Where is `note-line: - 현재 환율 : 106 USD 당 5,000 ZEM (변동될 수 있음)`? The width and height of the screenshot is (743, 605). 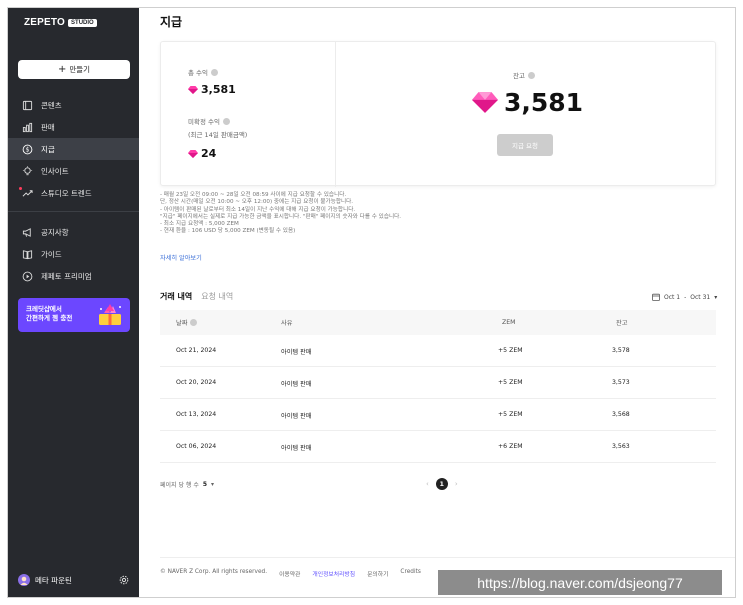
note-line: - 현재 환율 : 106 USD 당 5,000 ZEM (변동될 수 있음) is located at coordinates (228, 231).